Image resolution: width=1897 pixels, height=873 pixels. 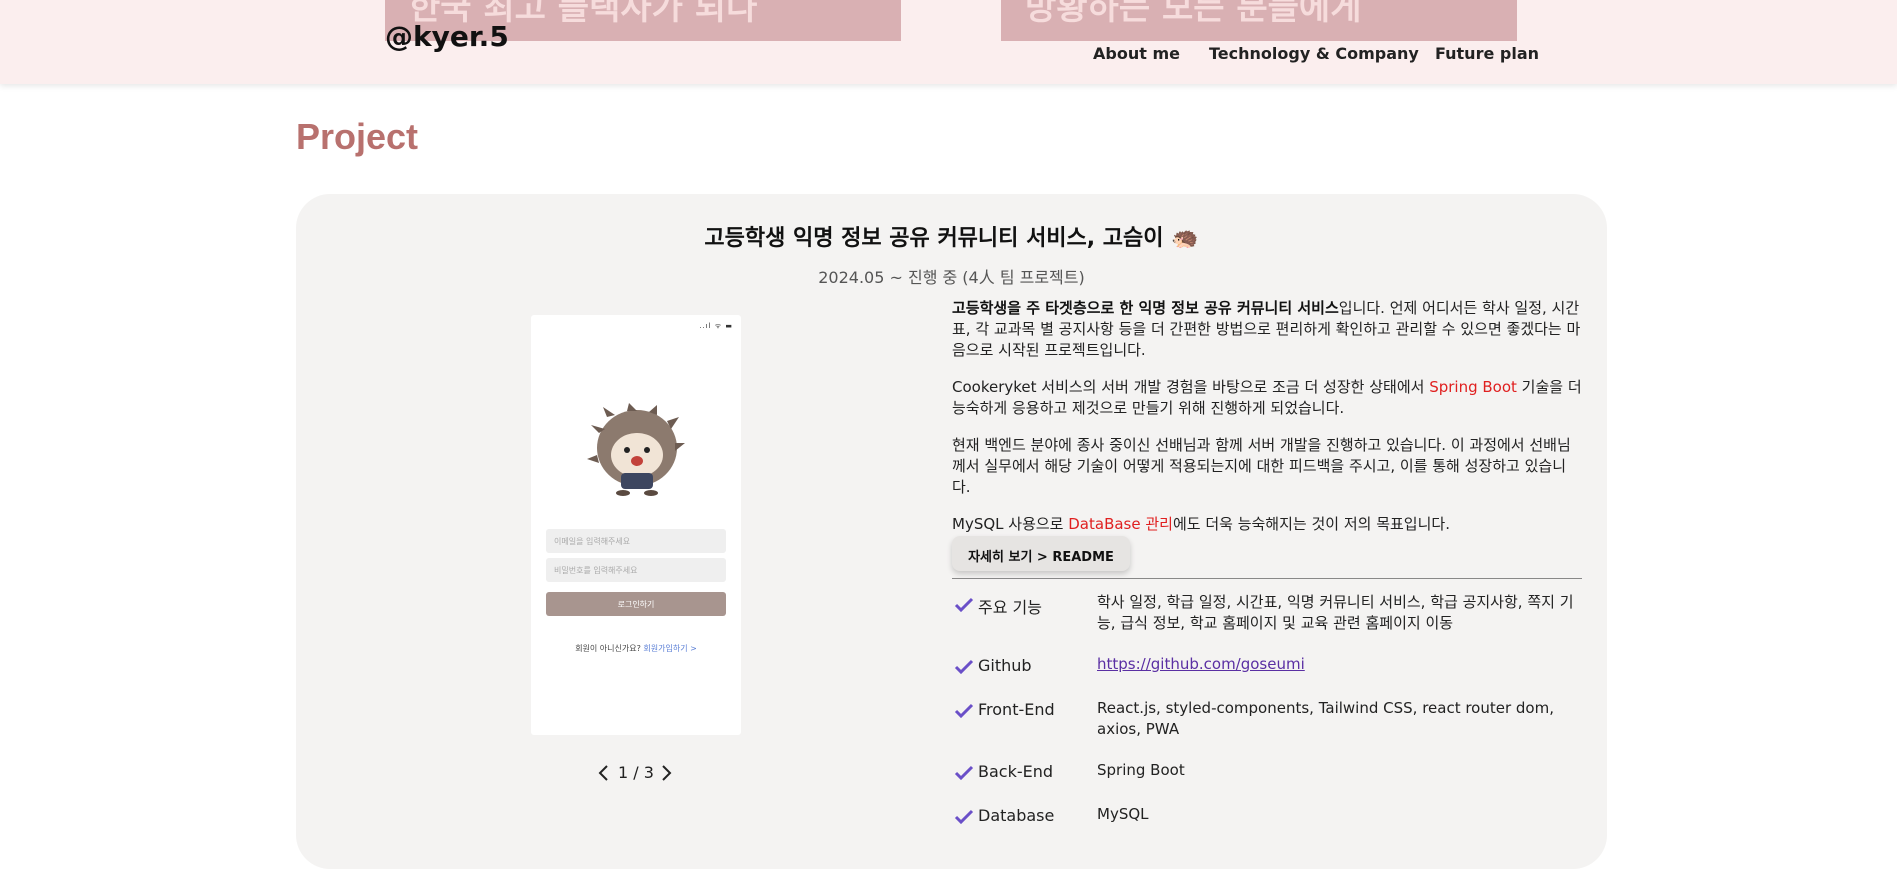 I want to click on banner-text-right: 방황하는 모든 분들에게, so click(x=1193, y=14).